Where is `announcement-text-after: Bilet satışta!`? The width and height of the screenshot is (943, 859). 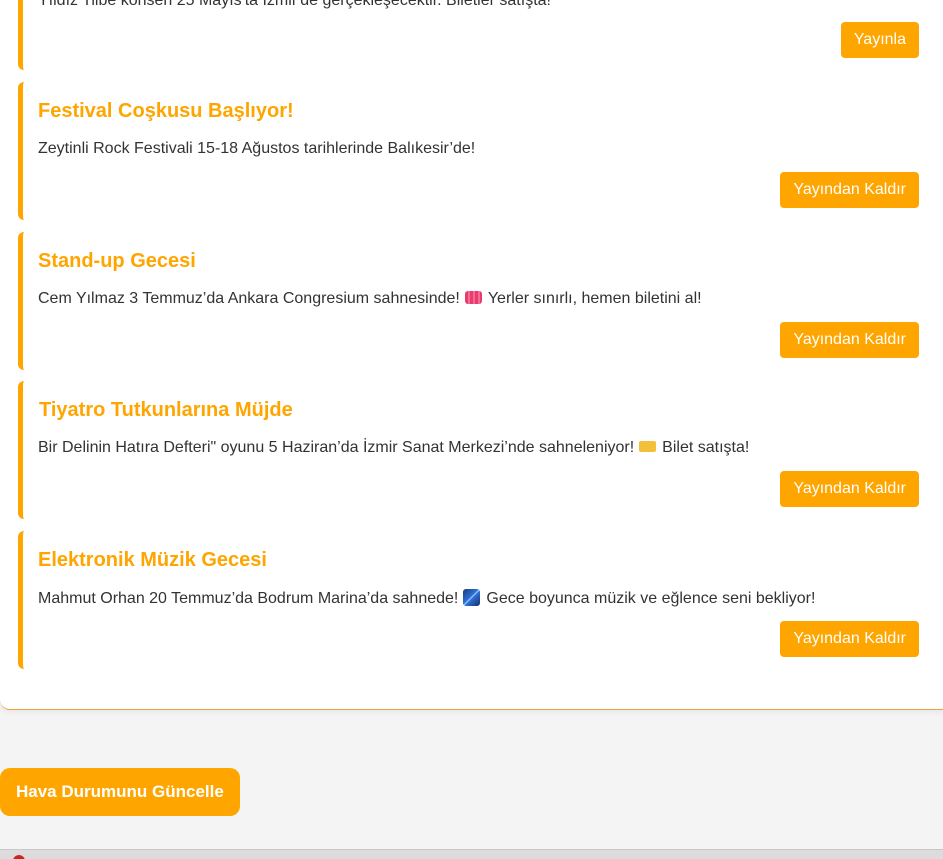
announcement-text-after: Bilet satışta! is located at coordinates (706, 447).